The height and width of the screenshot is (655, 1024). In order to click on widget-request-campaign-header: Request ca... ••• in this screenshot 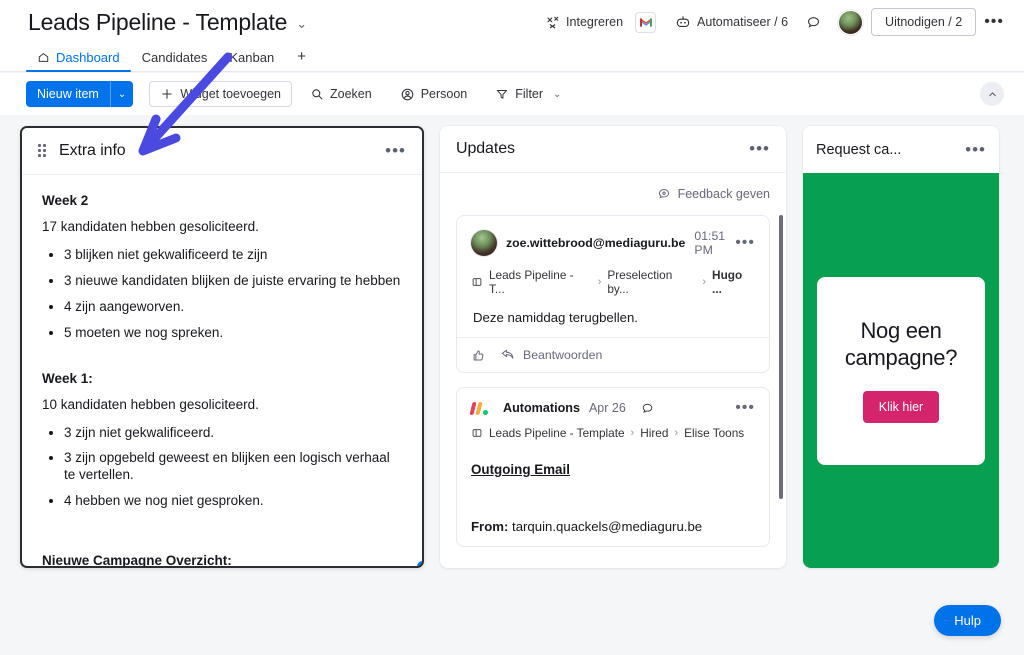, I will do `click(901, 149)`.